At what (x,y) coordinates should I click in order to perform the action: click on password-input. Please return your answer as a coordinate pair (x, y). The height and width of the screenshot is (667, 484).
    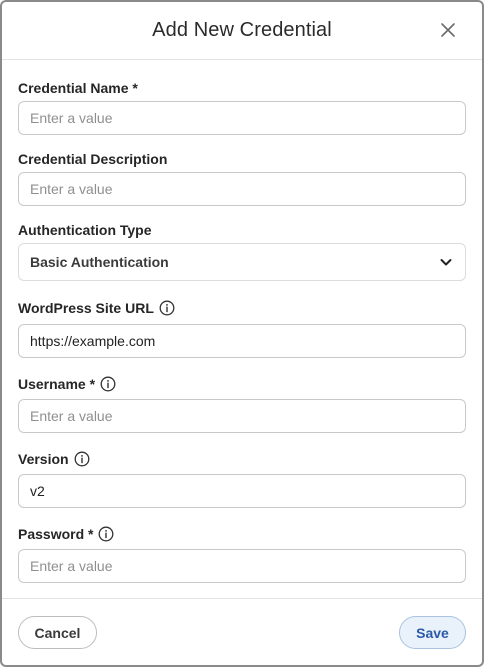
    Looking at the image, I should click on (242, 566).